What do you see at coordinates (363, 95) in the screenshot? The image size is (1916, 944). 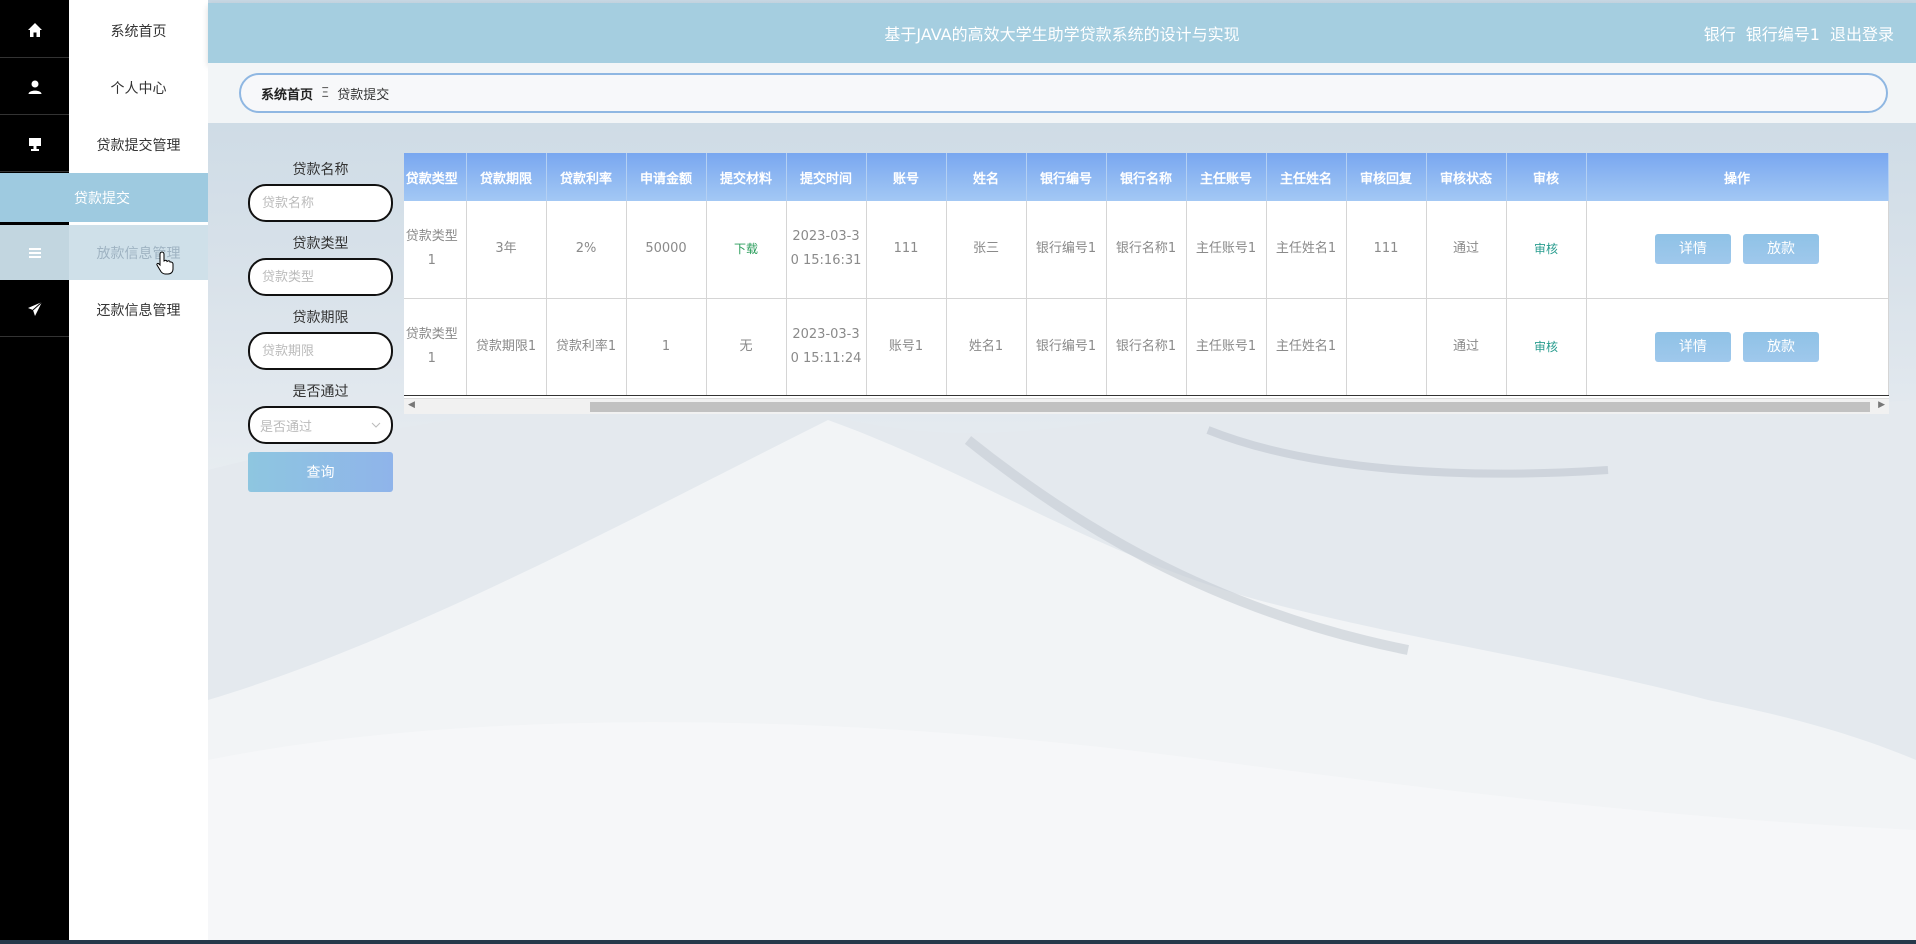 I see `breadcrumb-current: 贷款提交` at bounding box center [363, 95].